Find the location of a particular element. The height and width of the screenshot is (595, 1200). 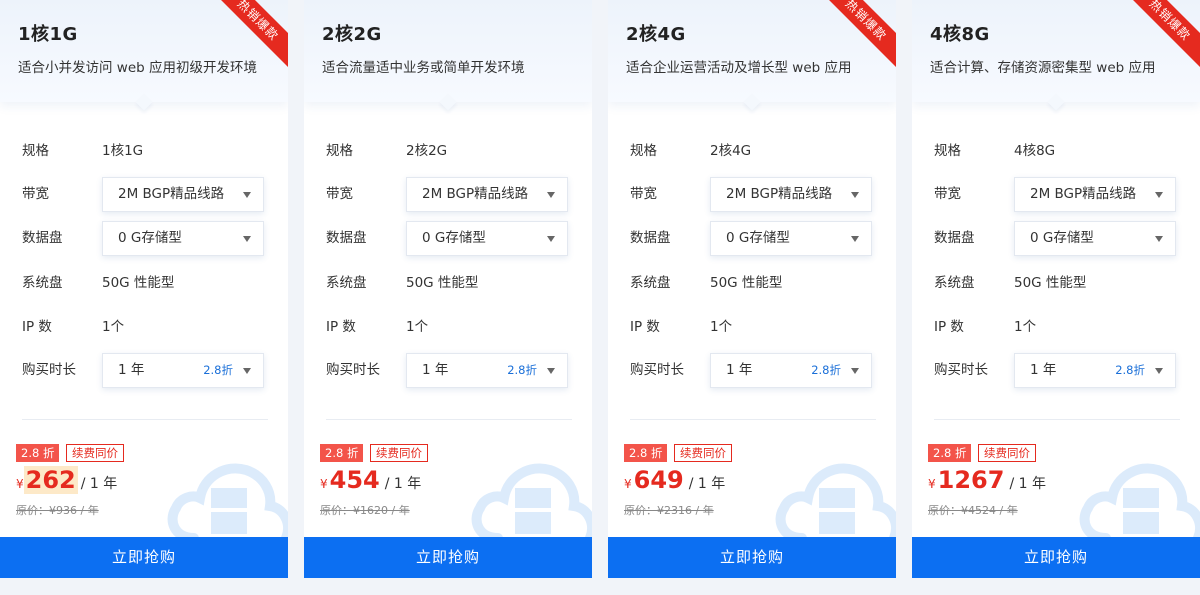

price-line: ¥262/ 1 年 is located at coordinates (66, 482).